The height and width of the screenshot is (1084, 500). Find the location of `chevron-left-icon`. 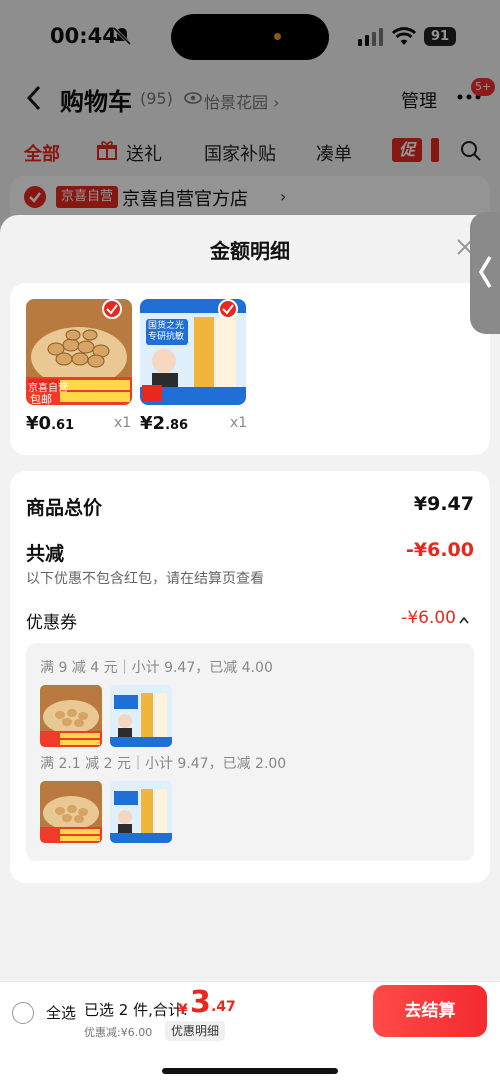

chevron-left-icon is located at coordinates (485, 272).